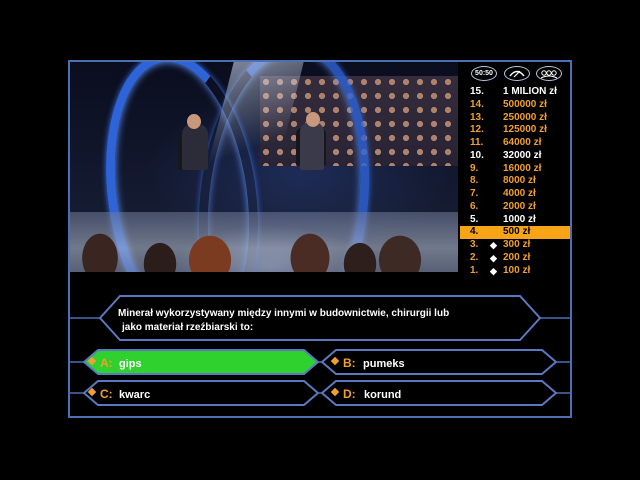 The height and width of the screenshot is (480, 640). What do you see at coordinates (384, 364) in the screenshot?
I see `answer-b-text: pumeks` at bounding box center [384, 364].